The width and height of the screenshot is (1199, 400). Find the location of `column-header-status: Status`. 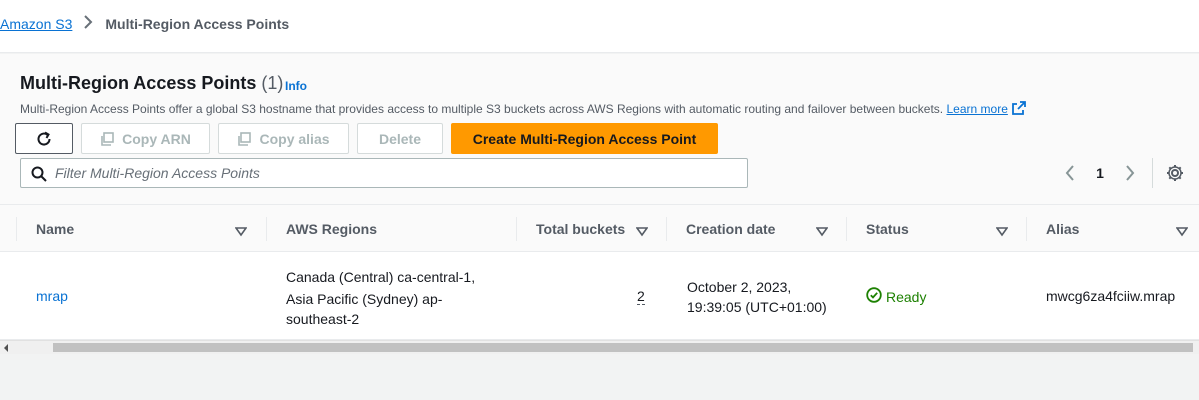

column-header-status: Status is located at coordinates (936, 228).